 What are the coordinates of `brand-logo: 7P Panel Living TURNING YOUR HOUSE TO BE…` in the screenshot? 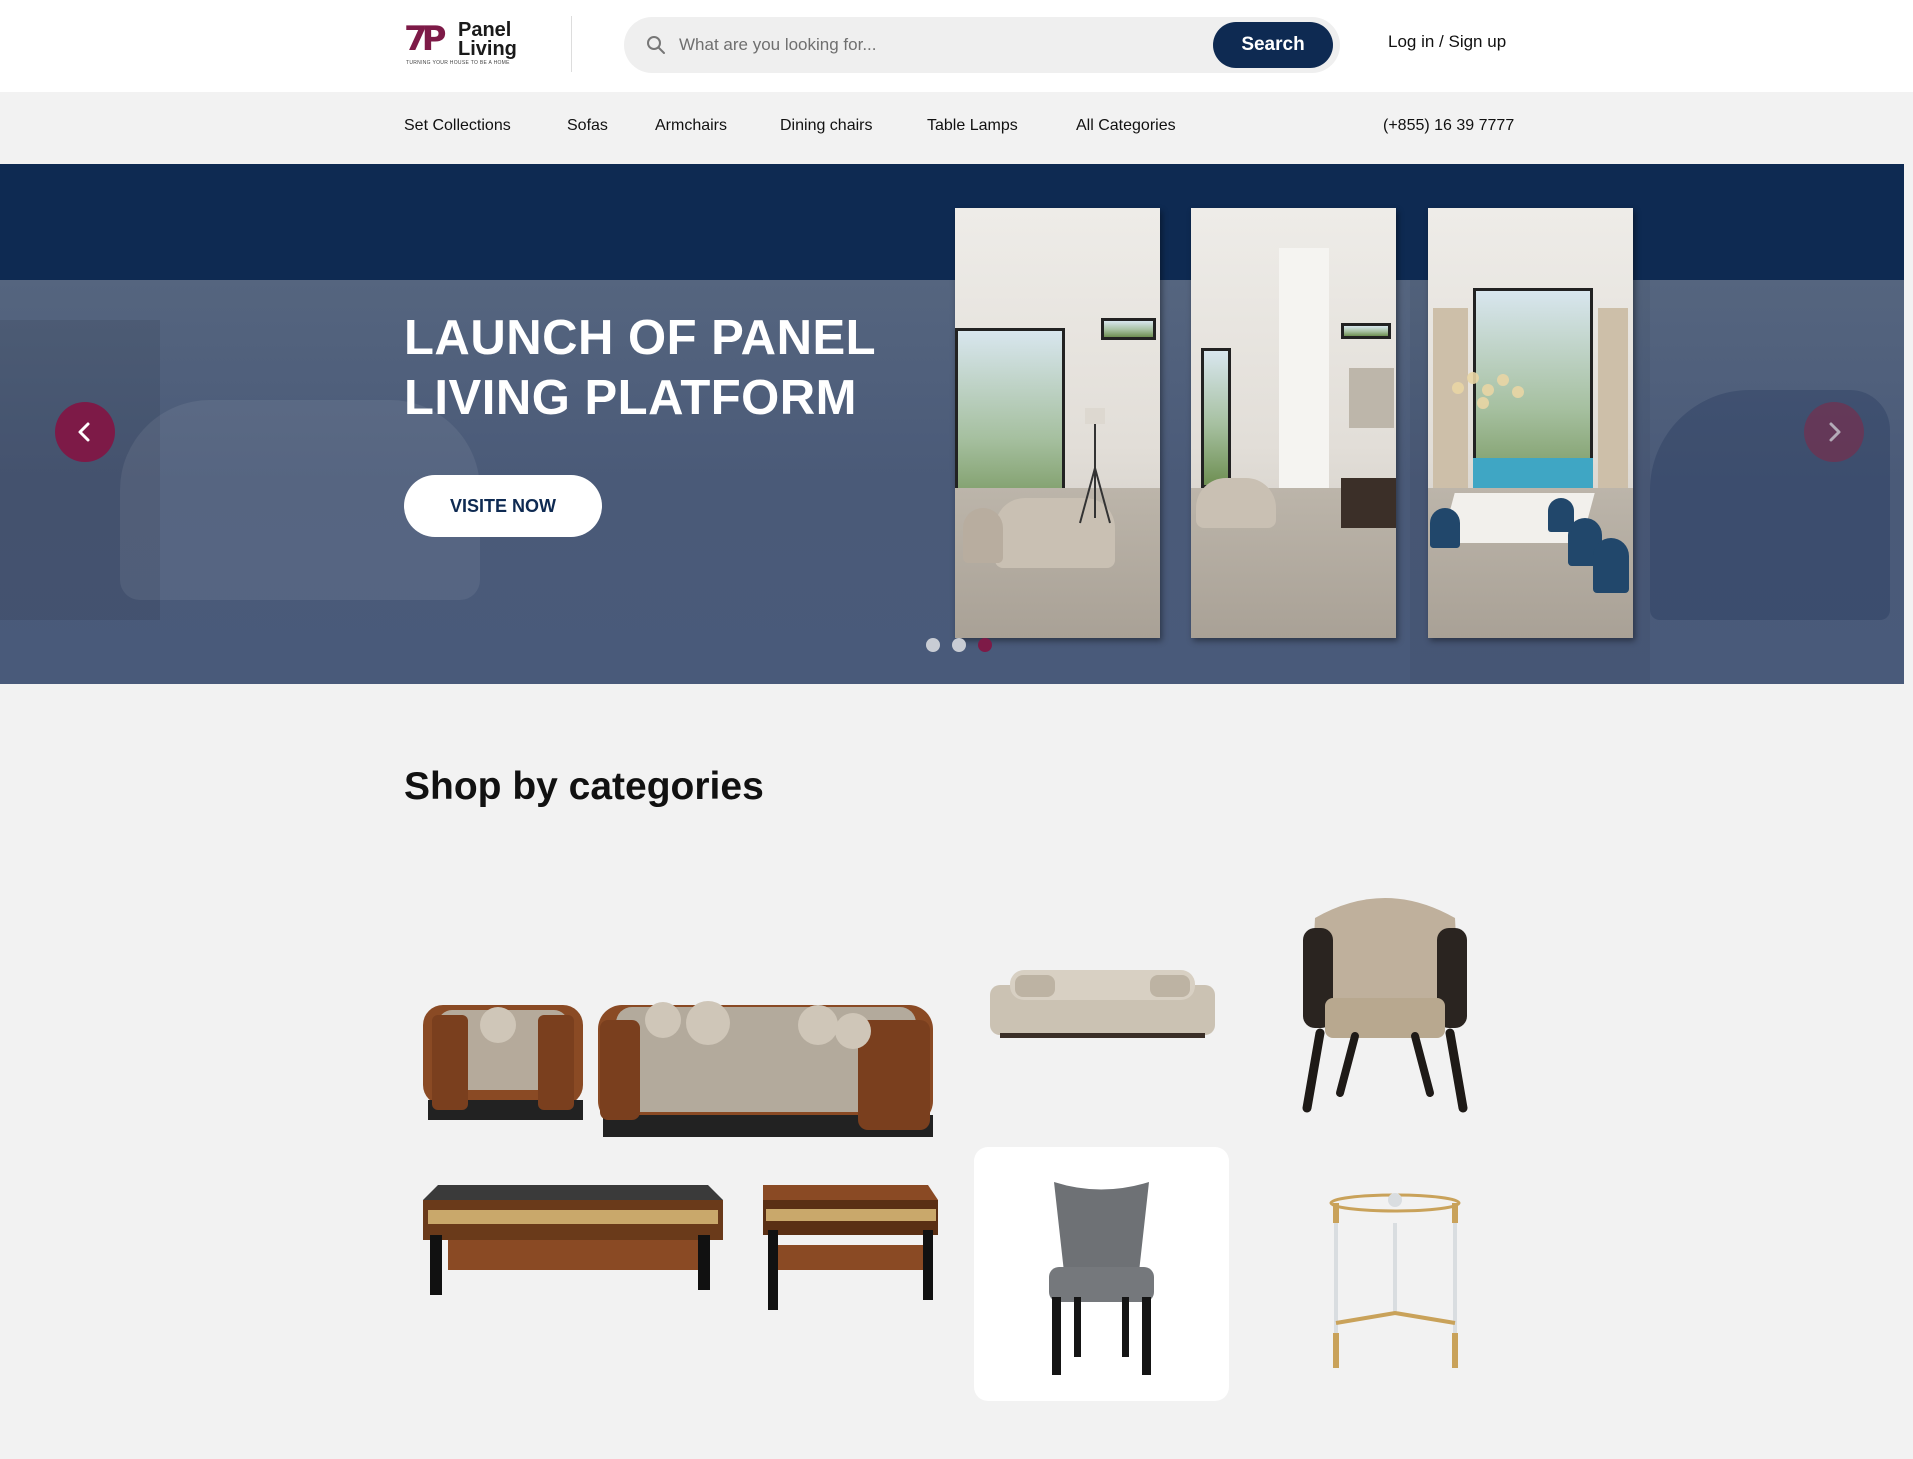 It's located at (464, 45).